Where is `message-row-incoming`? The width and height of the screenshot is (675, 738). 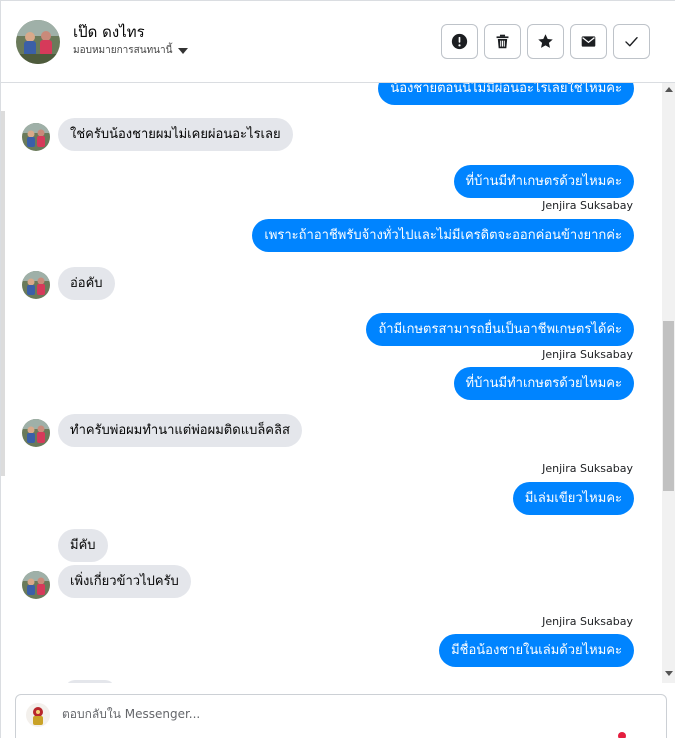 message-row-incoming is located at coordinates (90, 681).